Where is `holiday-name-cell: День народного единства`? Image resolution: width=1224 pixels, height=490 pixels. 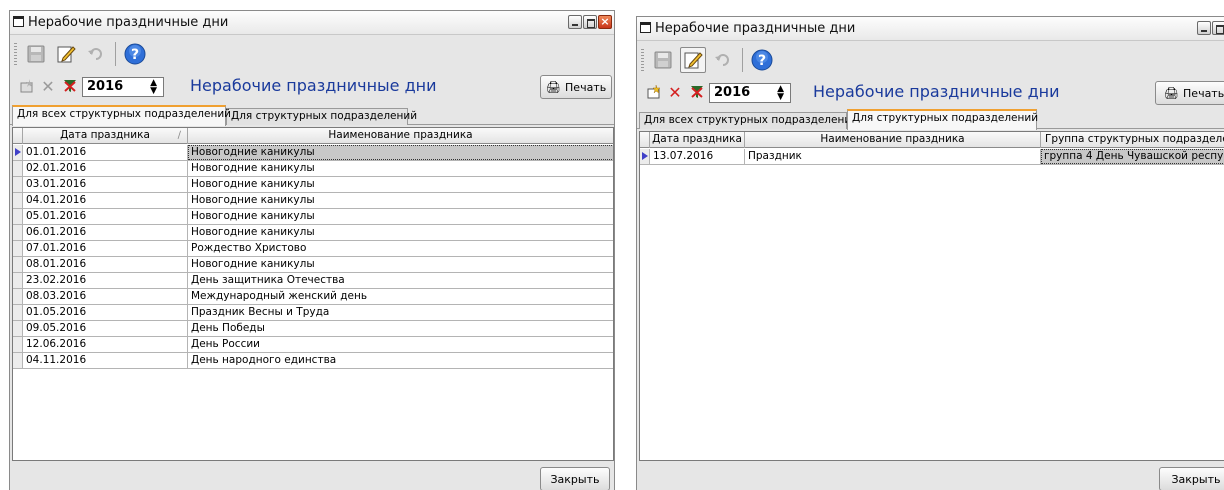 holiday-name-cell: День народного единства is located at coordinates (400, 360).